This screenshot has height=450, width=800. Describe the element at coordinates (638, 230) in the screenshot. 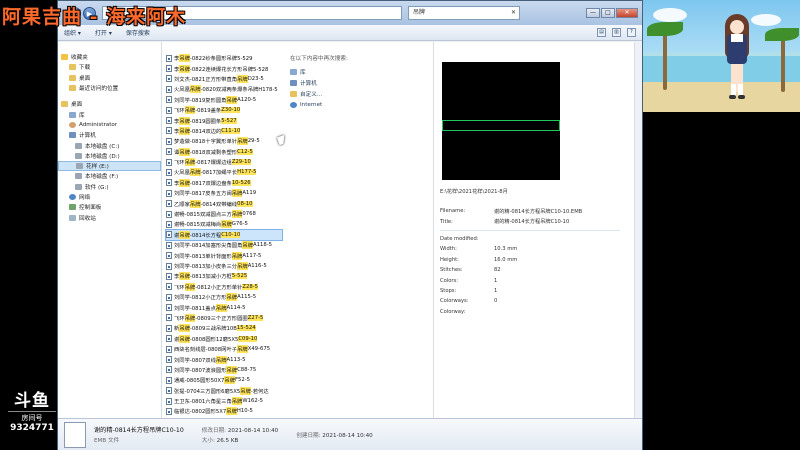

I see `preview-scrollbar` at that location.